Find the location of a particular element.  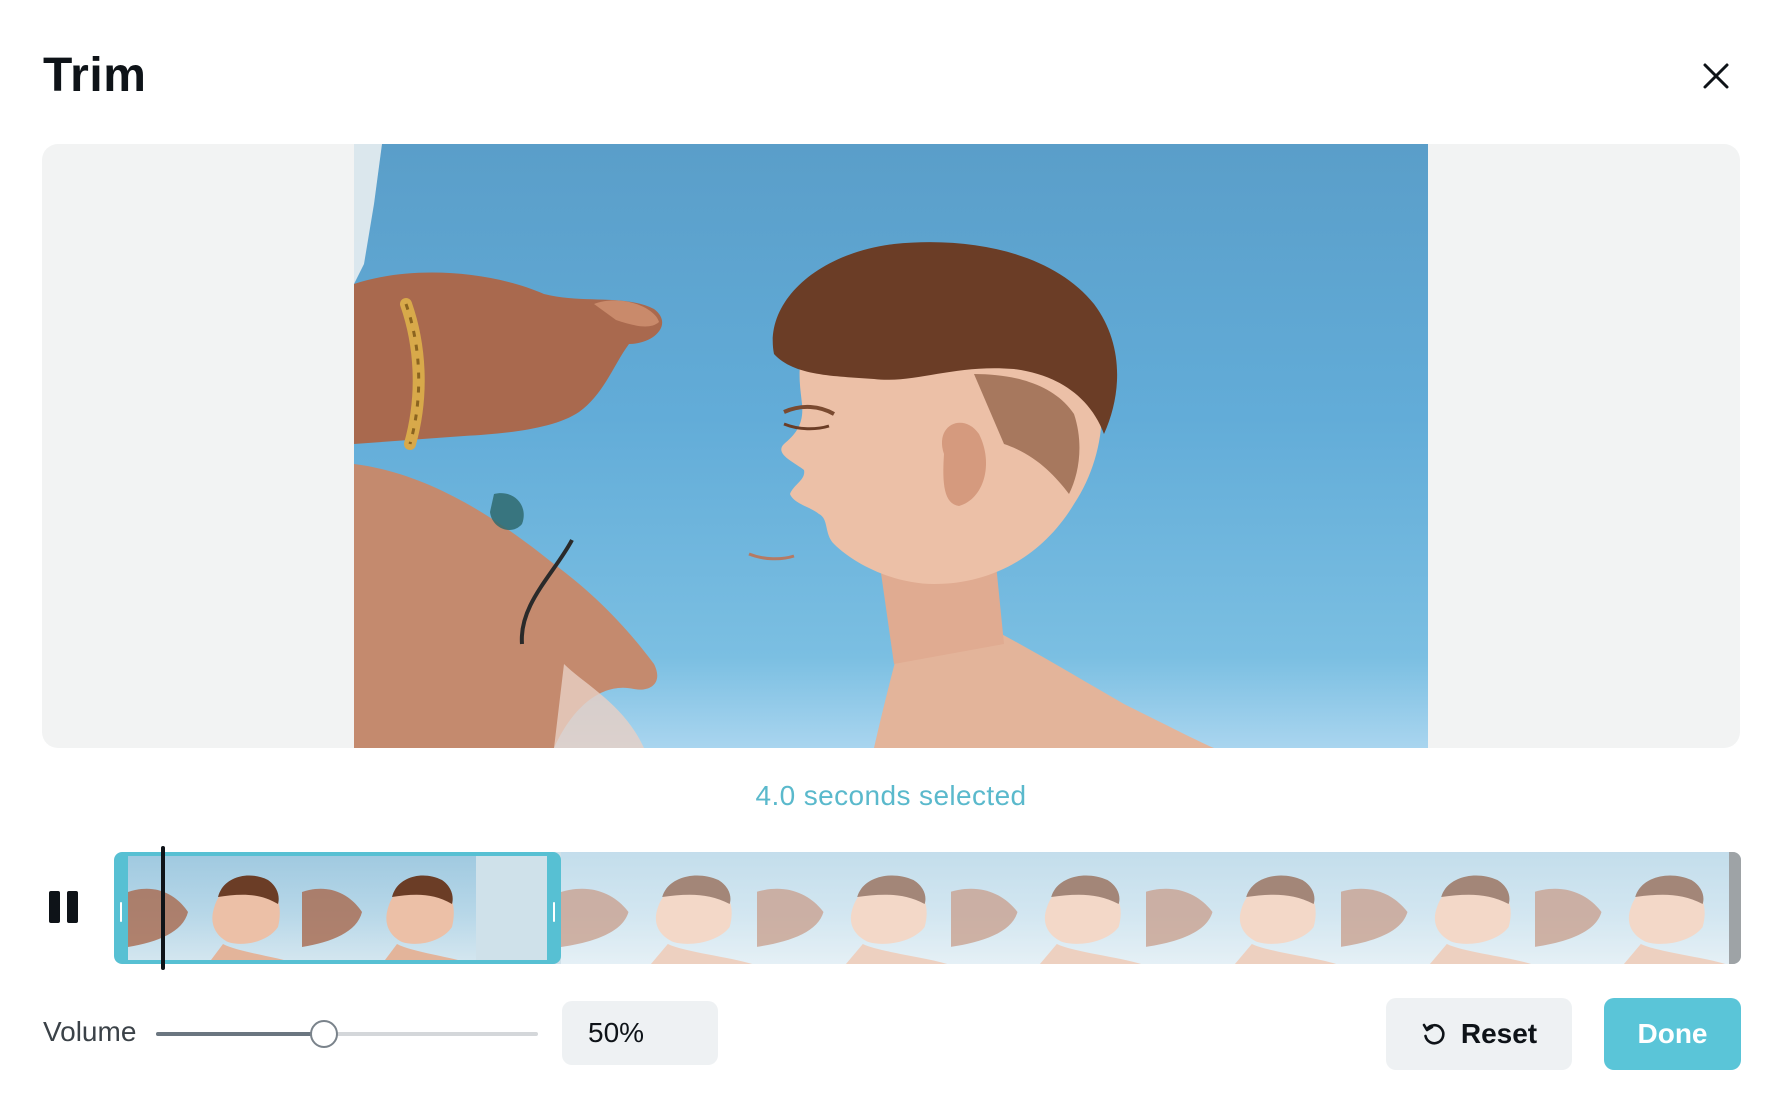

volume-slider-knob is located at coordinates (324, 1034).